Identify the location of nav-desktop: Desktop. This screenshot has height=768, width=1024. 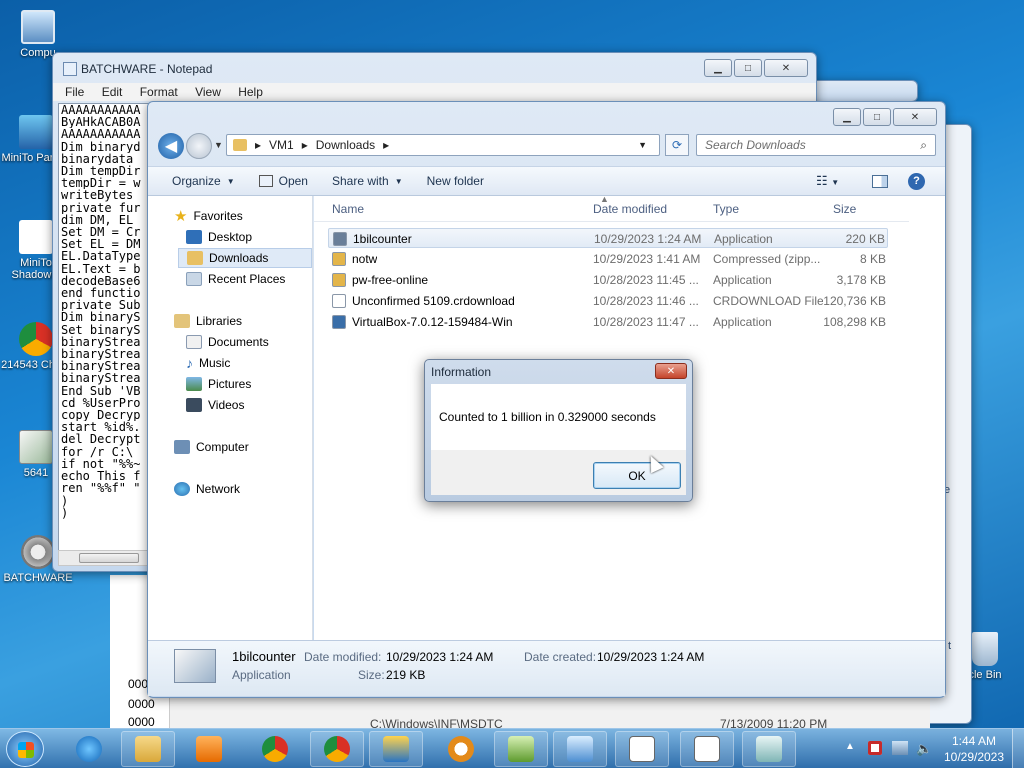
(219, 237).